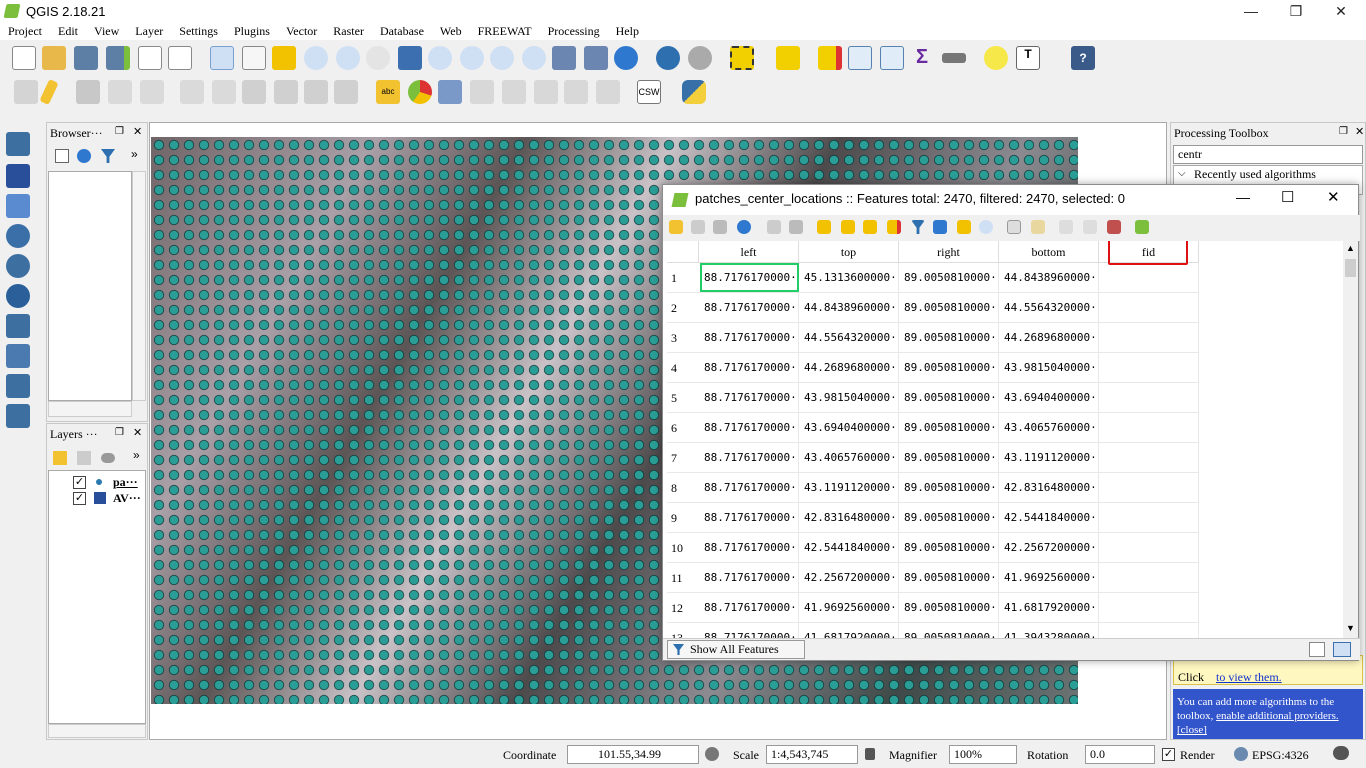  I want to click on layer-item: ✓ pa···, so click(107, 483).